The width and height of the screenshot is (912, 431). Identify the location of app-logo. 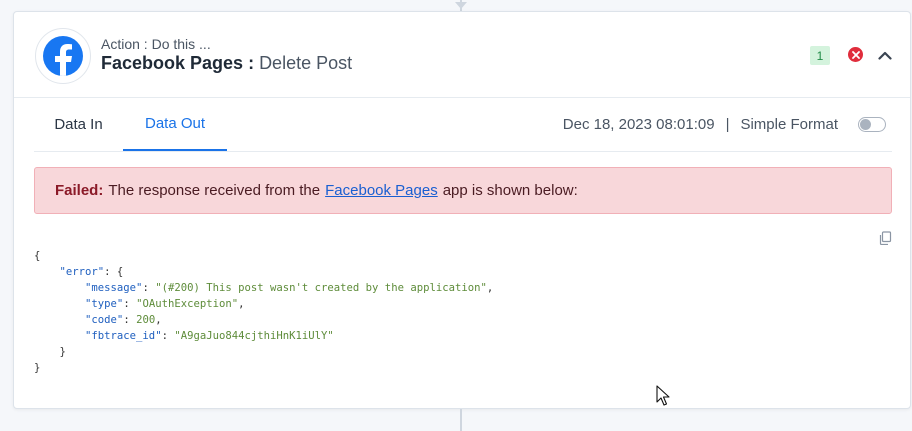
(63, 56).